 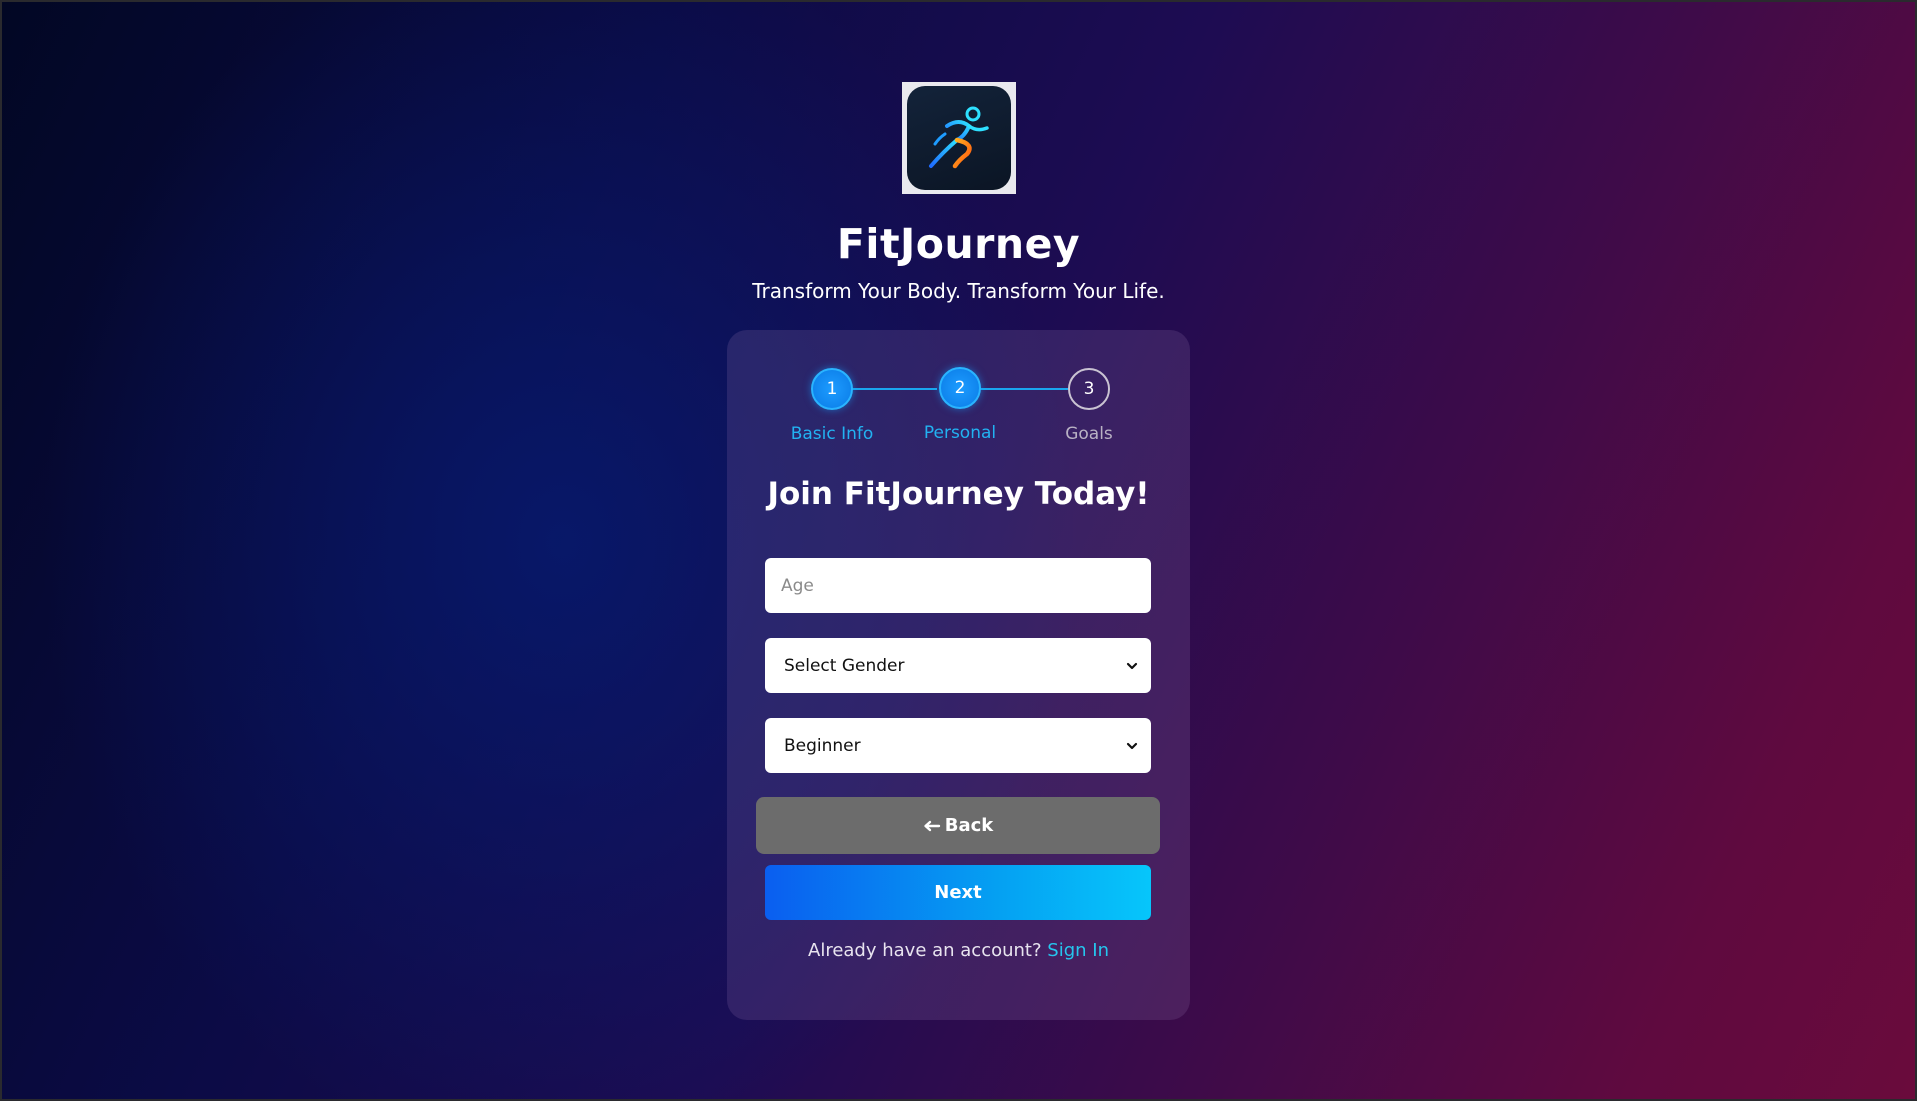 What do you see at coordinates (958, 244) in the screenshot?
I see `app-title: FitJourney` at bounding box center [958, 244].